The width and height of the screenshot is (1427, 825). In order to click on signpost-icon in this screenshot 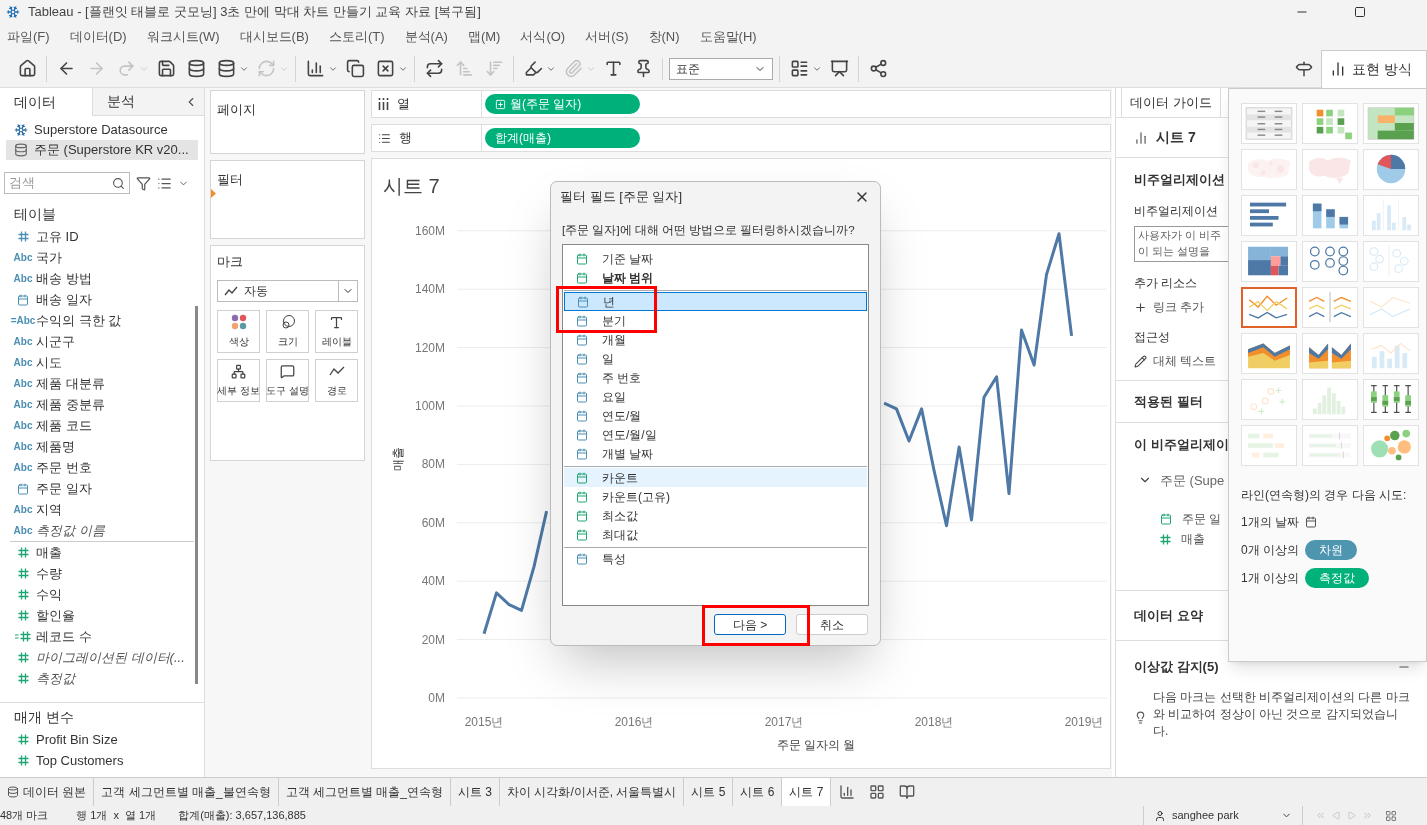, I will do `click(1304, 68)`.